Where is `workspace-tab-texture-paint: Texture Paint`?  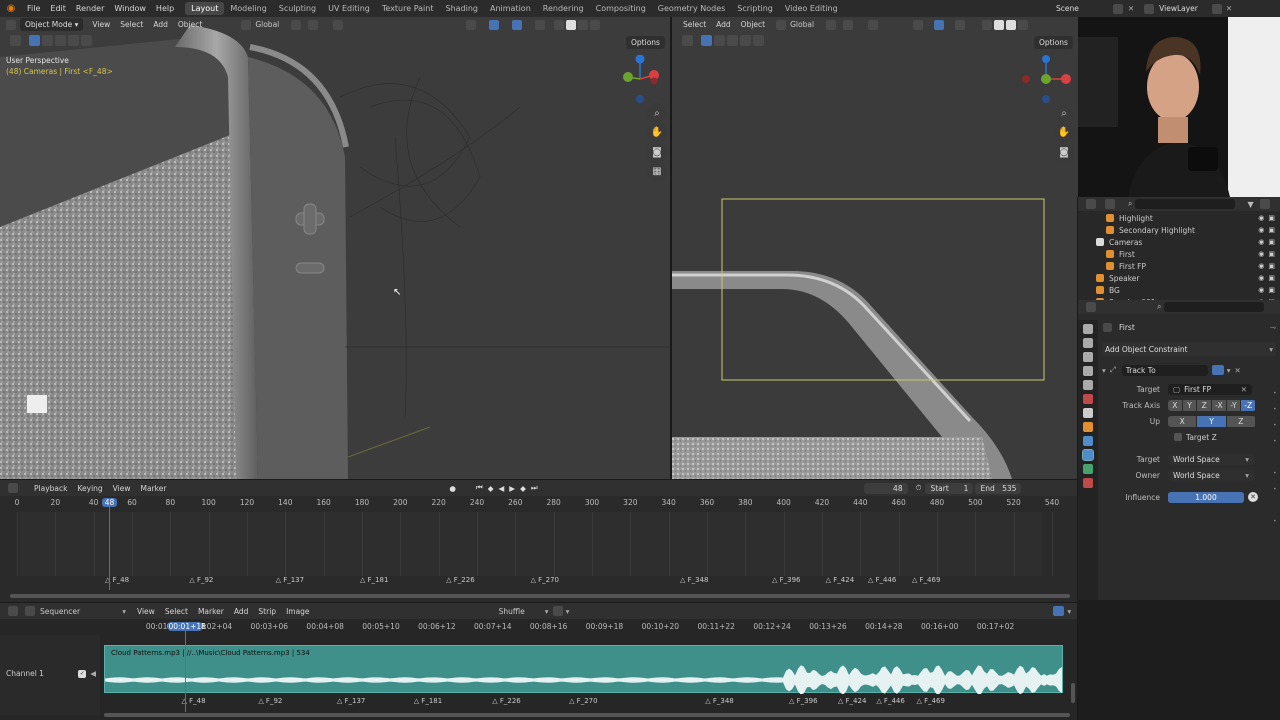
workspace-tab-texture-paint: Texture Paint is located at coordinates (408, 8).